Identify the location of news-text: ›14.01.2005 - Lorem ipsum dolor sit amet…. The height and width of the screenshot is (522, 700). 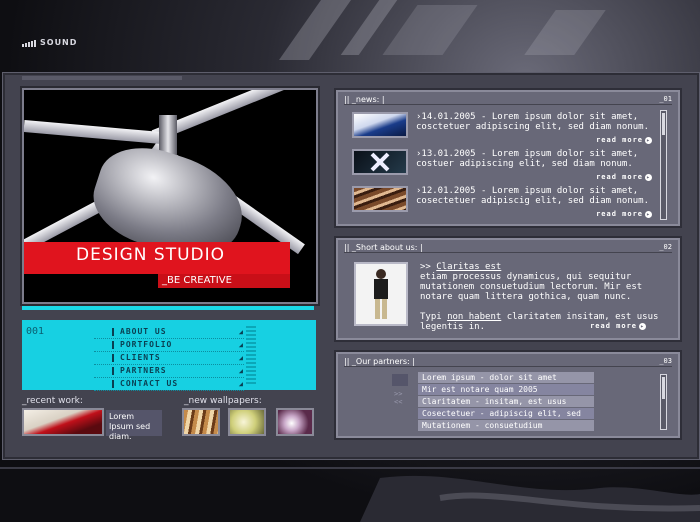
(532, 122).